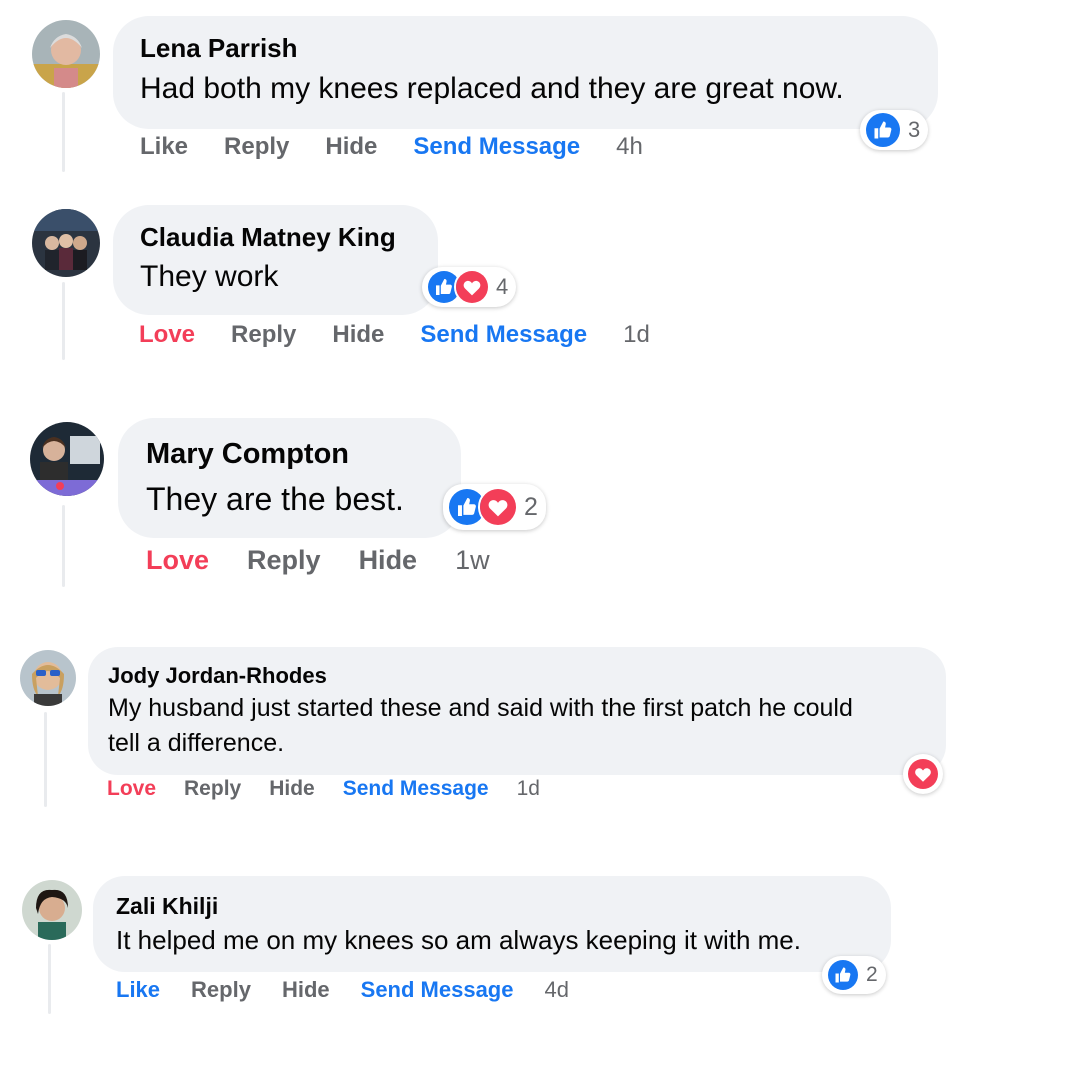  I want to click on reaction-summary: 3, so click(894, 130).